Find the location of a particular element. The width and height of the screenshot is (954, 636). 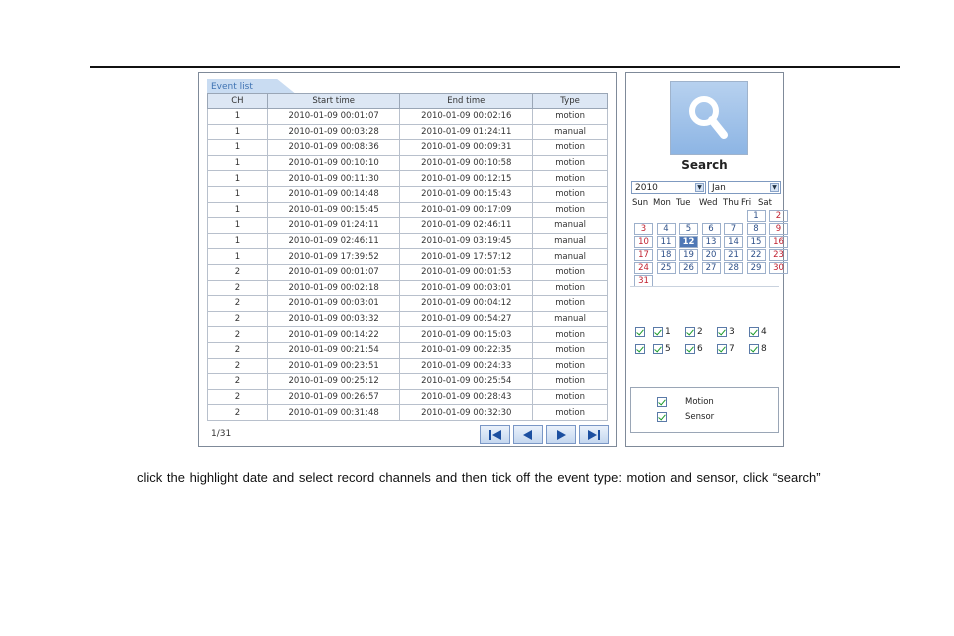

next-page-button is located at coordinates (561, 434).